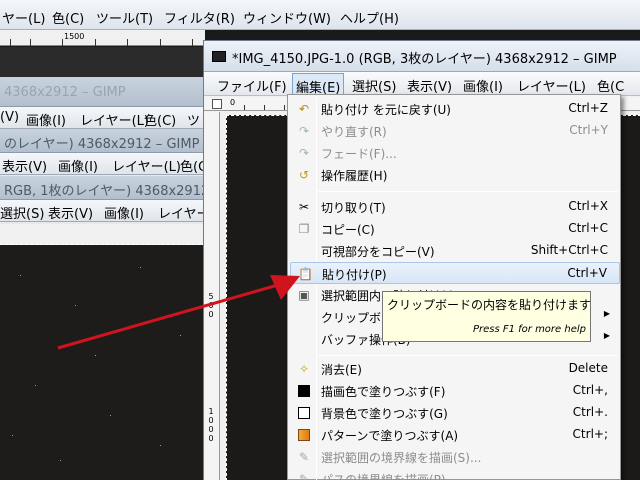  Describe the element at coordinates (455, 131) in the screenshot. I see `menu-item-redo: ↷ やり直す(R) Ctrl+Y` at that location.